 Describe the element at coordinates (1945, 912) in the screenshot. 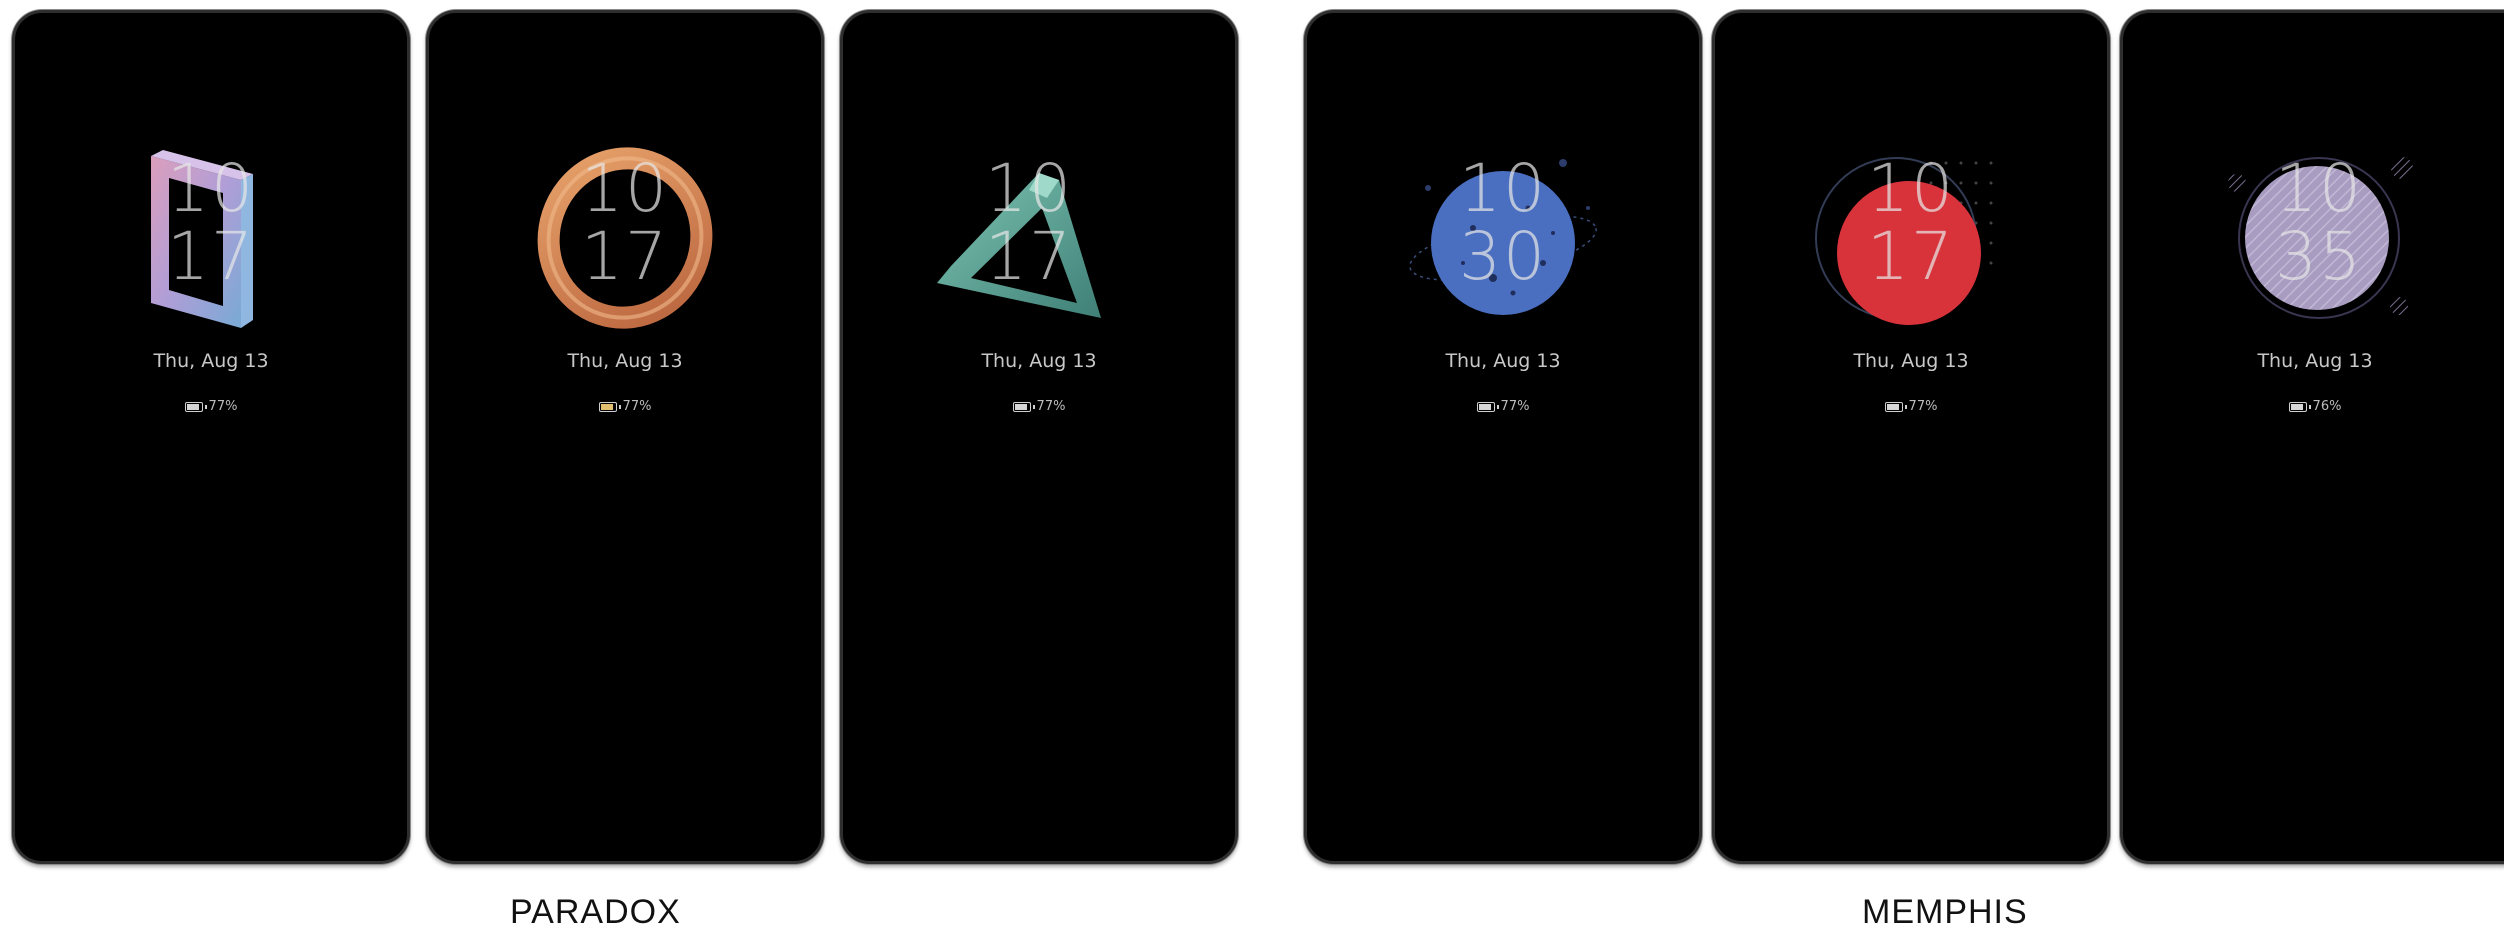

I see `caption-memphis: MEMPHIS` at that location.